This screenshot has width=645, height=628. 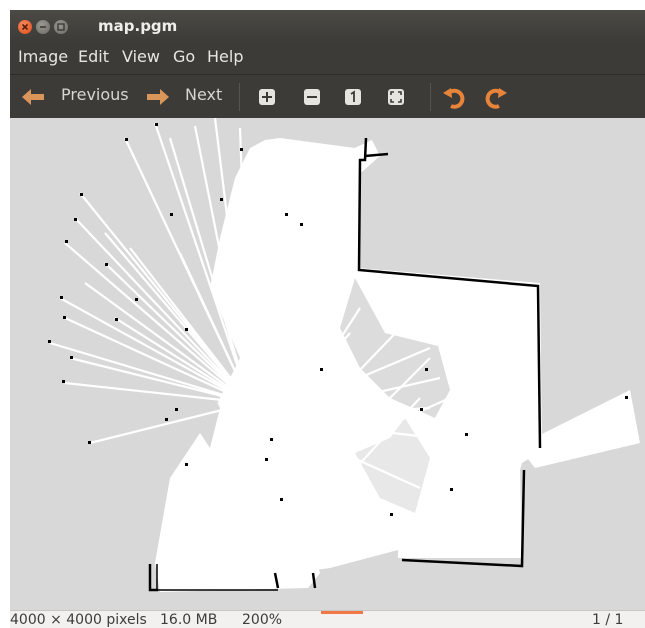 What do you see at coordinates (225, 56) in the screenshot?
I see `menu-help: Help` at bounding box center [225, 56].